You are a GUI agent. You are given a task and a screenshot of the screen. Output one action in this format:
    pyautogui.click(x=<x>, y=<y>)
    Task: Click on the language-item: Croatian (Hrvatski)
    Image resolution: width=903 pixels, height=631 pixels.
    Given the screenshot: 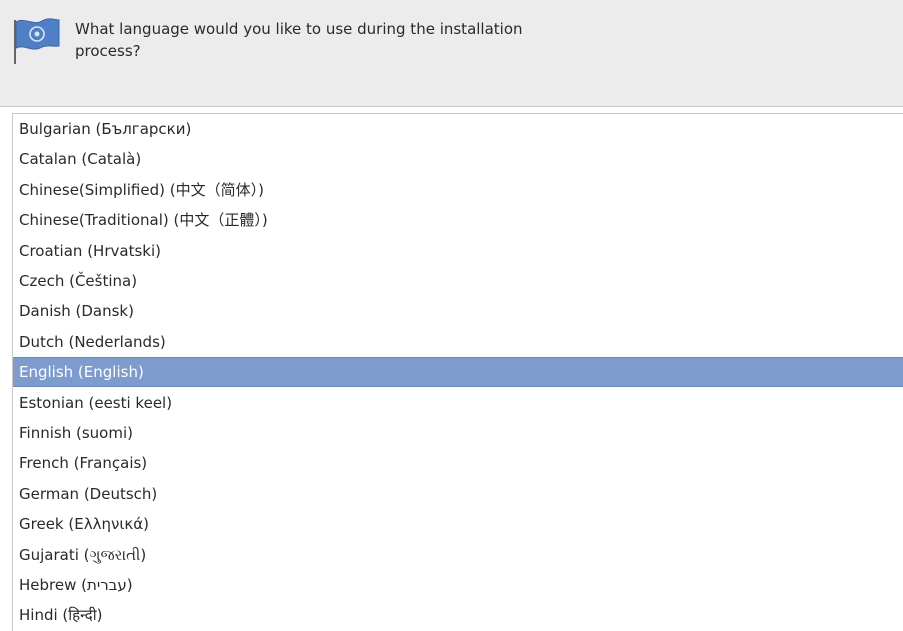 What is the action you would take?
    pyautogui.click(x=458, y=251)
    